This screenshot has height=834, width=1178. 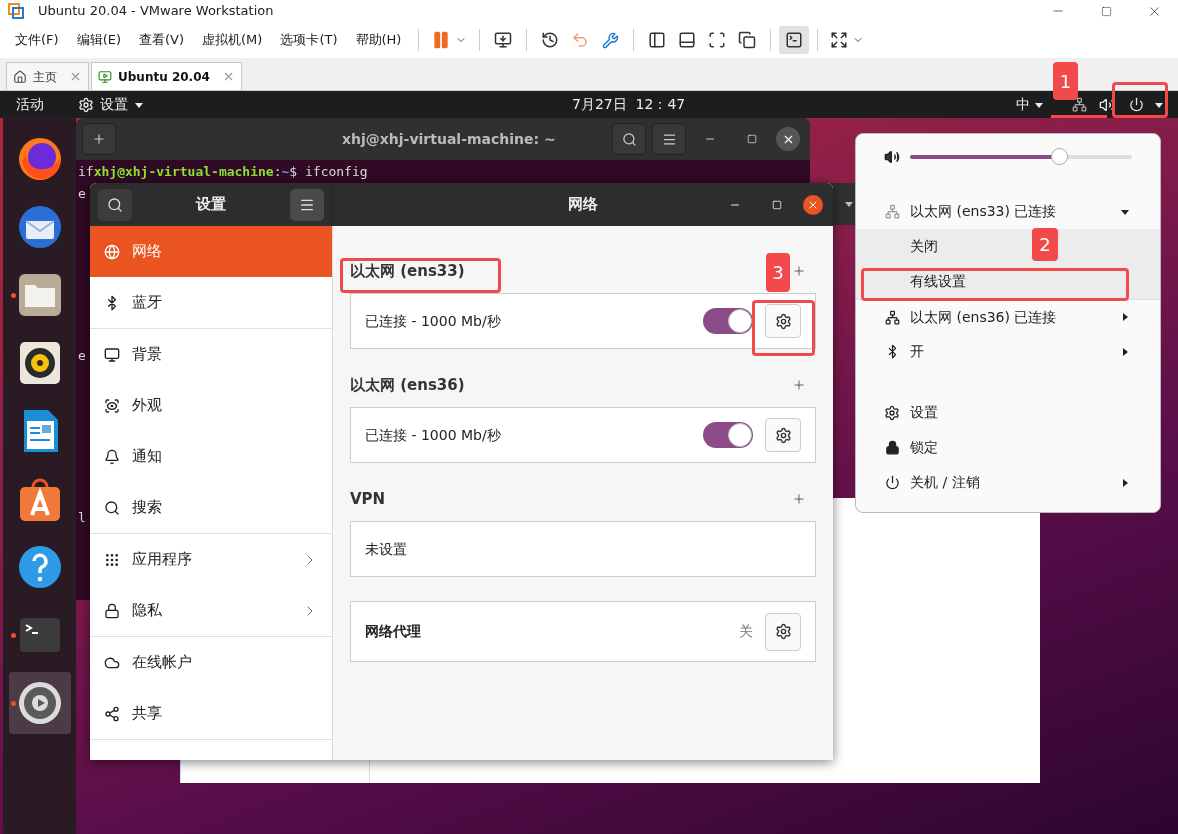 What do you see at coordinates (156, 11) in the screenshot?
I see `window-title: Ubuntu 20.04 - VMware Workstation` at bounding box center [156, 11].